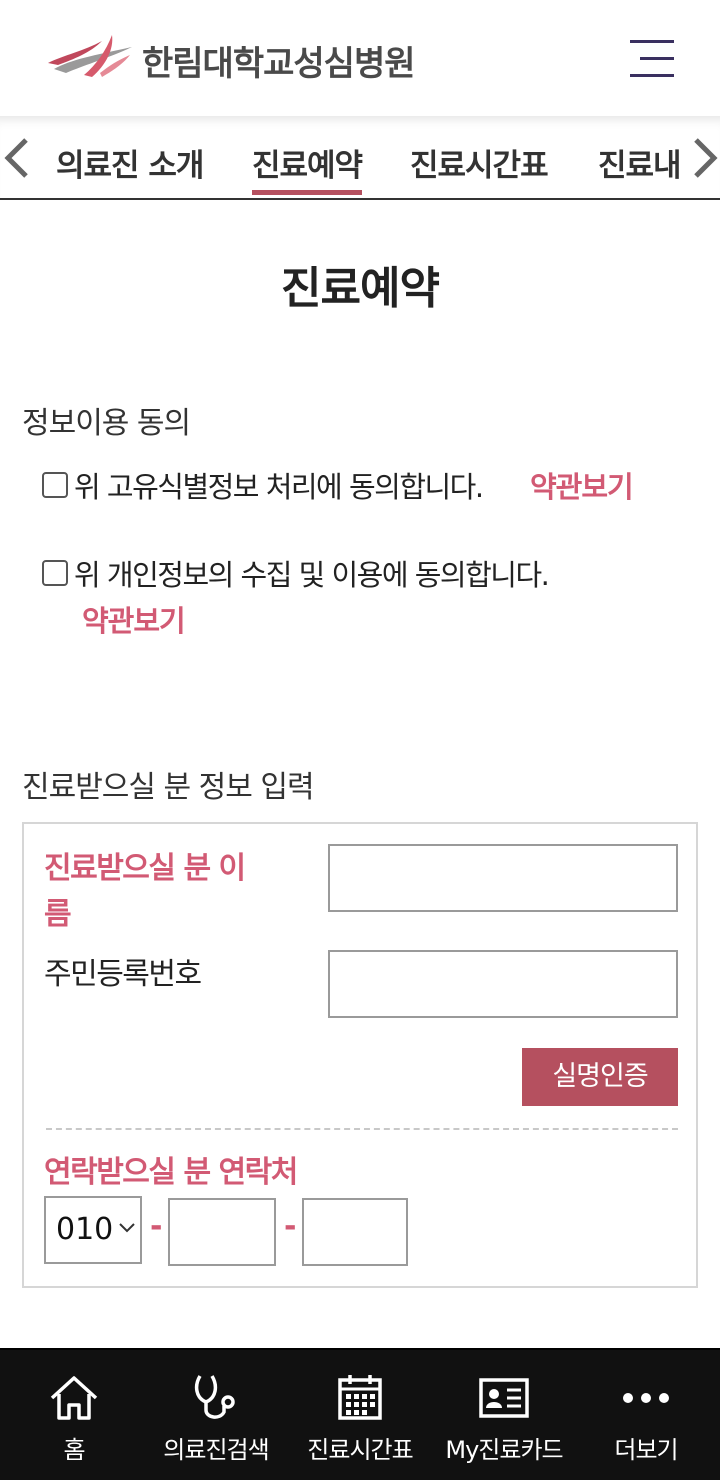 The image size is (720, 1480). I want to click on nav-more: 더보기, so click(646, 1415).